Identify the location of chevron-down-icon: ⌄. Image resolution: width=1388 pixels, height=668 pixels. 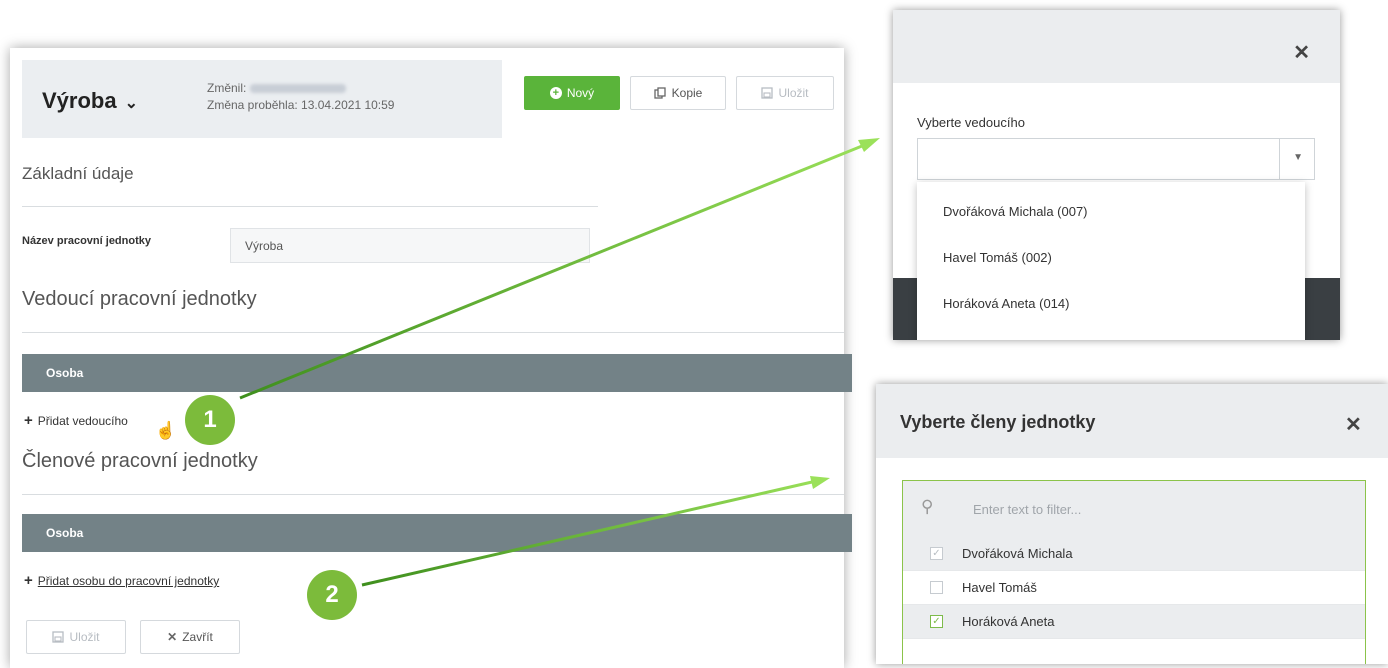
(131, 103).